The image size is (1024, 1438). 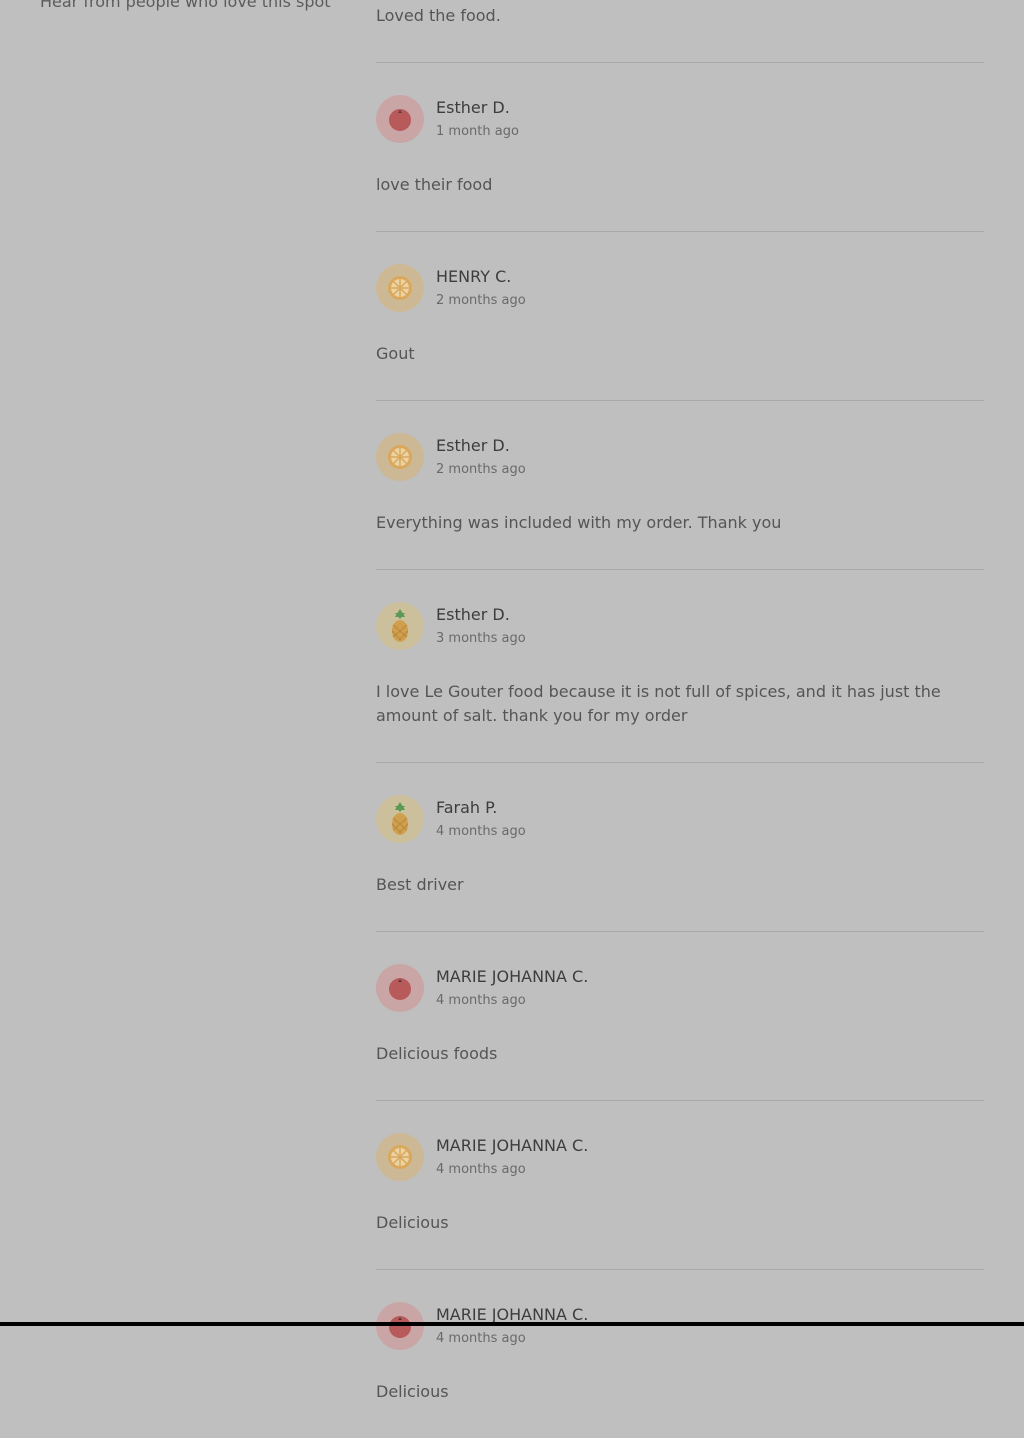 What do you see at coordinates (680, 626) in the screenshot?
I see `review-header: Esther D. 3 months ago` at bounding box center [680, 626].